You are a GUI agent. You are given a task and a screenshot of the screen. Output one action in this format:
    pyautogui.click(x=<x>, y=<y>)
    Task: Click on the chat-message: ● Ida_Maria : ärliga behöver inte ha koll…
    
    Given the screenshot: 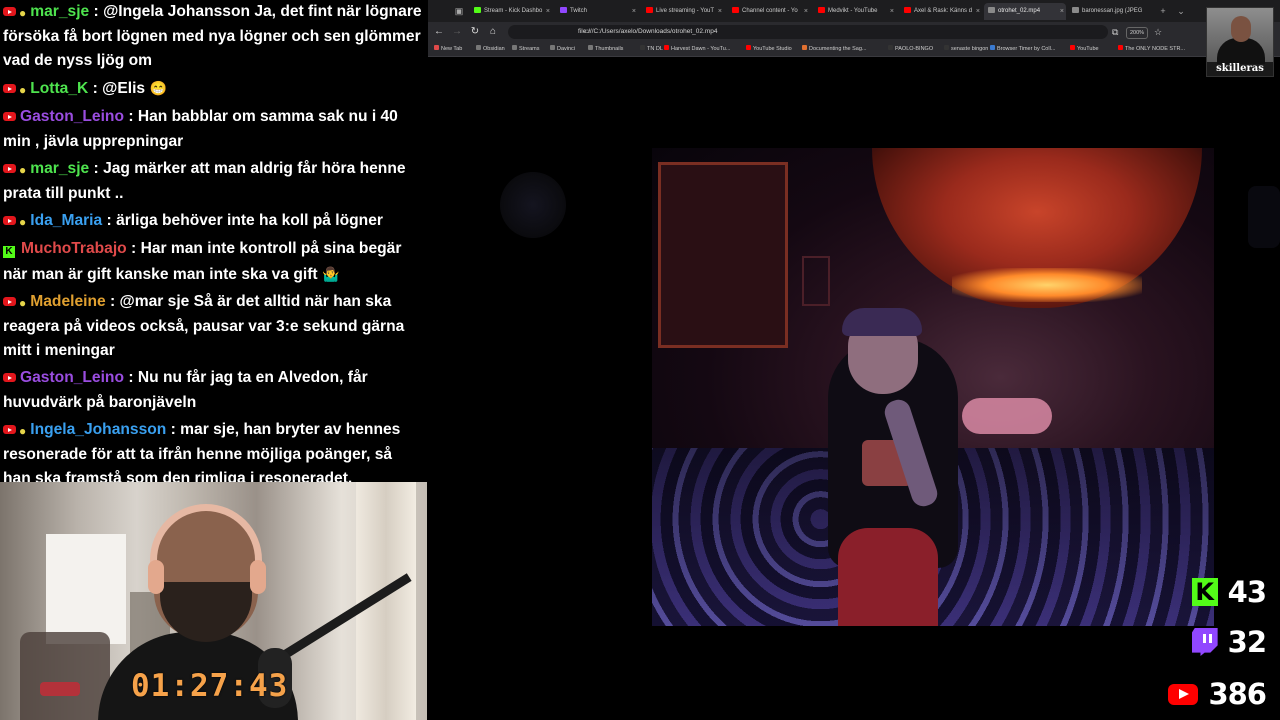 What is the action you would take?
    pyautogui.click(x=213, y=223)
    